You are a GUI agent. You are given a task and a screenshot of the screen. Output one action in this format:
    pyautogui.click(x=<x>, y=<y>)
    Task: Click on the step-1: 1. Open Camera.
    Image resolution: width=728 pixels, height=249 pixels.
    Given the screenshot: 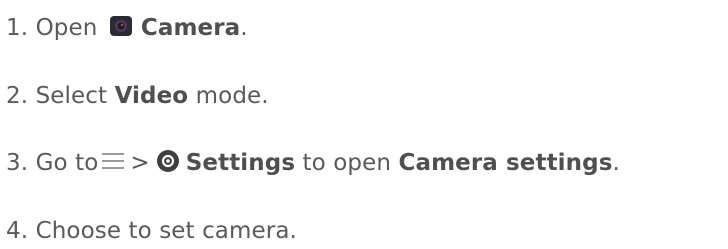 What is the action you would take?
    pyautogui.click(x=127, y=28)
    